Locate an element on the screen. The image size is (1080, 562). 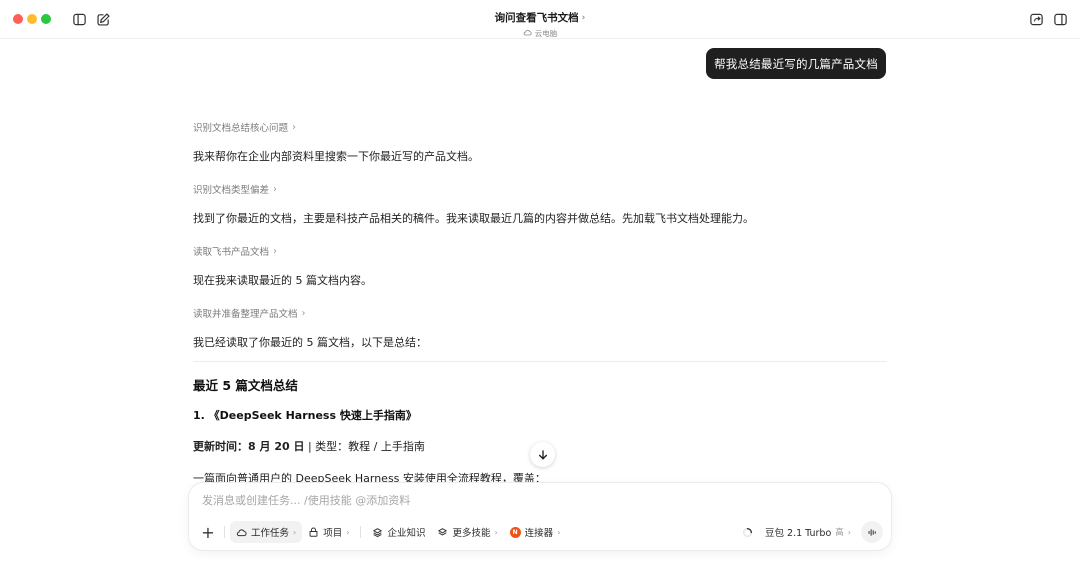
work-task-button: 工作任务 › is located at coordinates (266, 532).